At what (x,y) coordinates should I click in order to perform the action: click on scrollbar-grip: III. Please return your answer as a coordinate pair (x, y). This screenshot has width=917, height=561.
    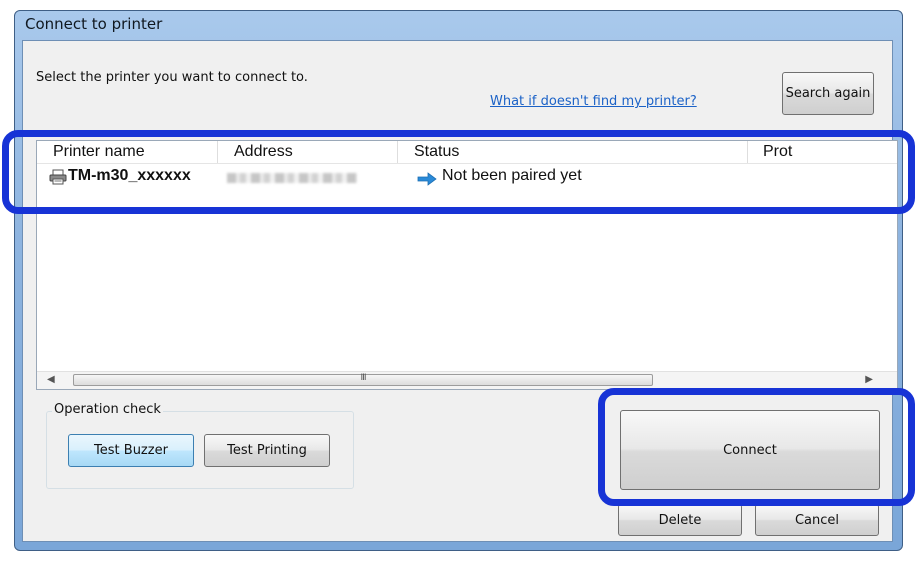
    Looking at the image, I should click on (363, 378).